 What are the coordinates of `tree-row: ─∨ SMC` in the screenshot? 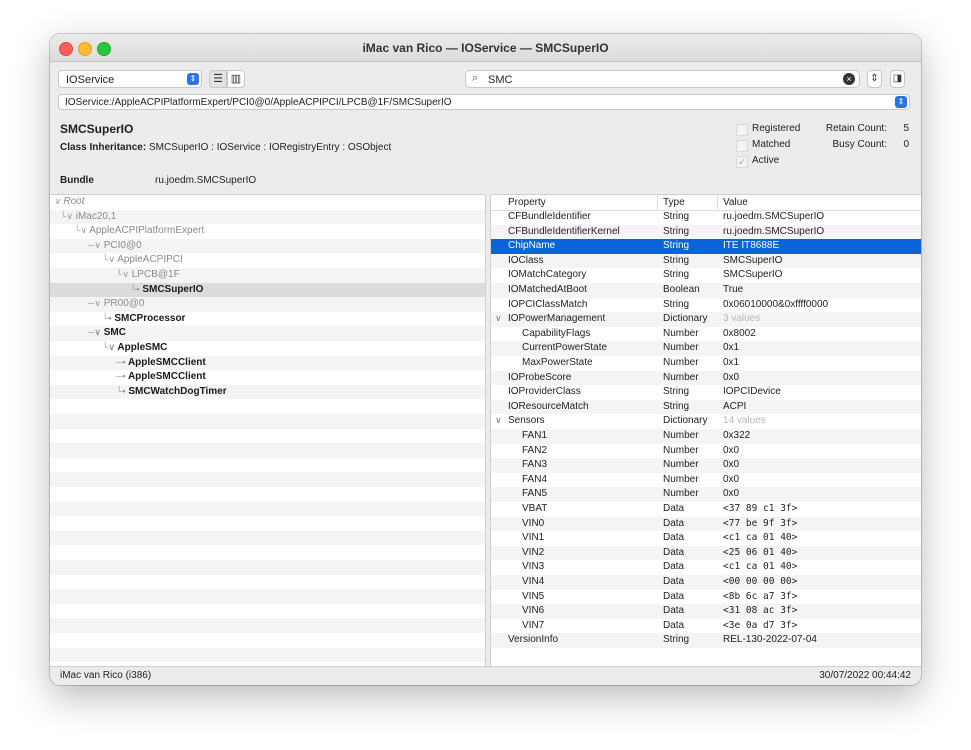 It's located at (267, 333).